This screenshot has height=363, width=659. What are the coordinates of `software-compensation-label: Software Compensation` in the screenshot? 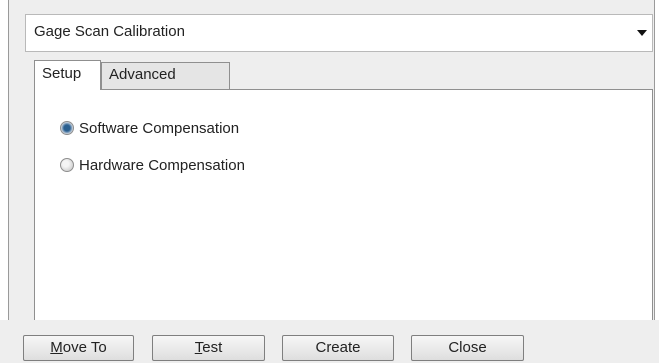 It's located at (159, 128).